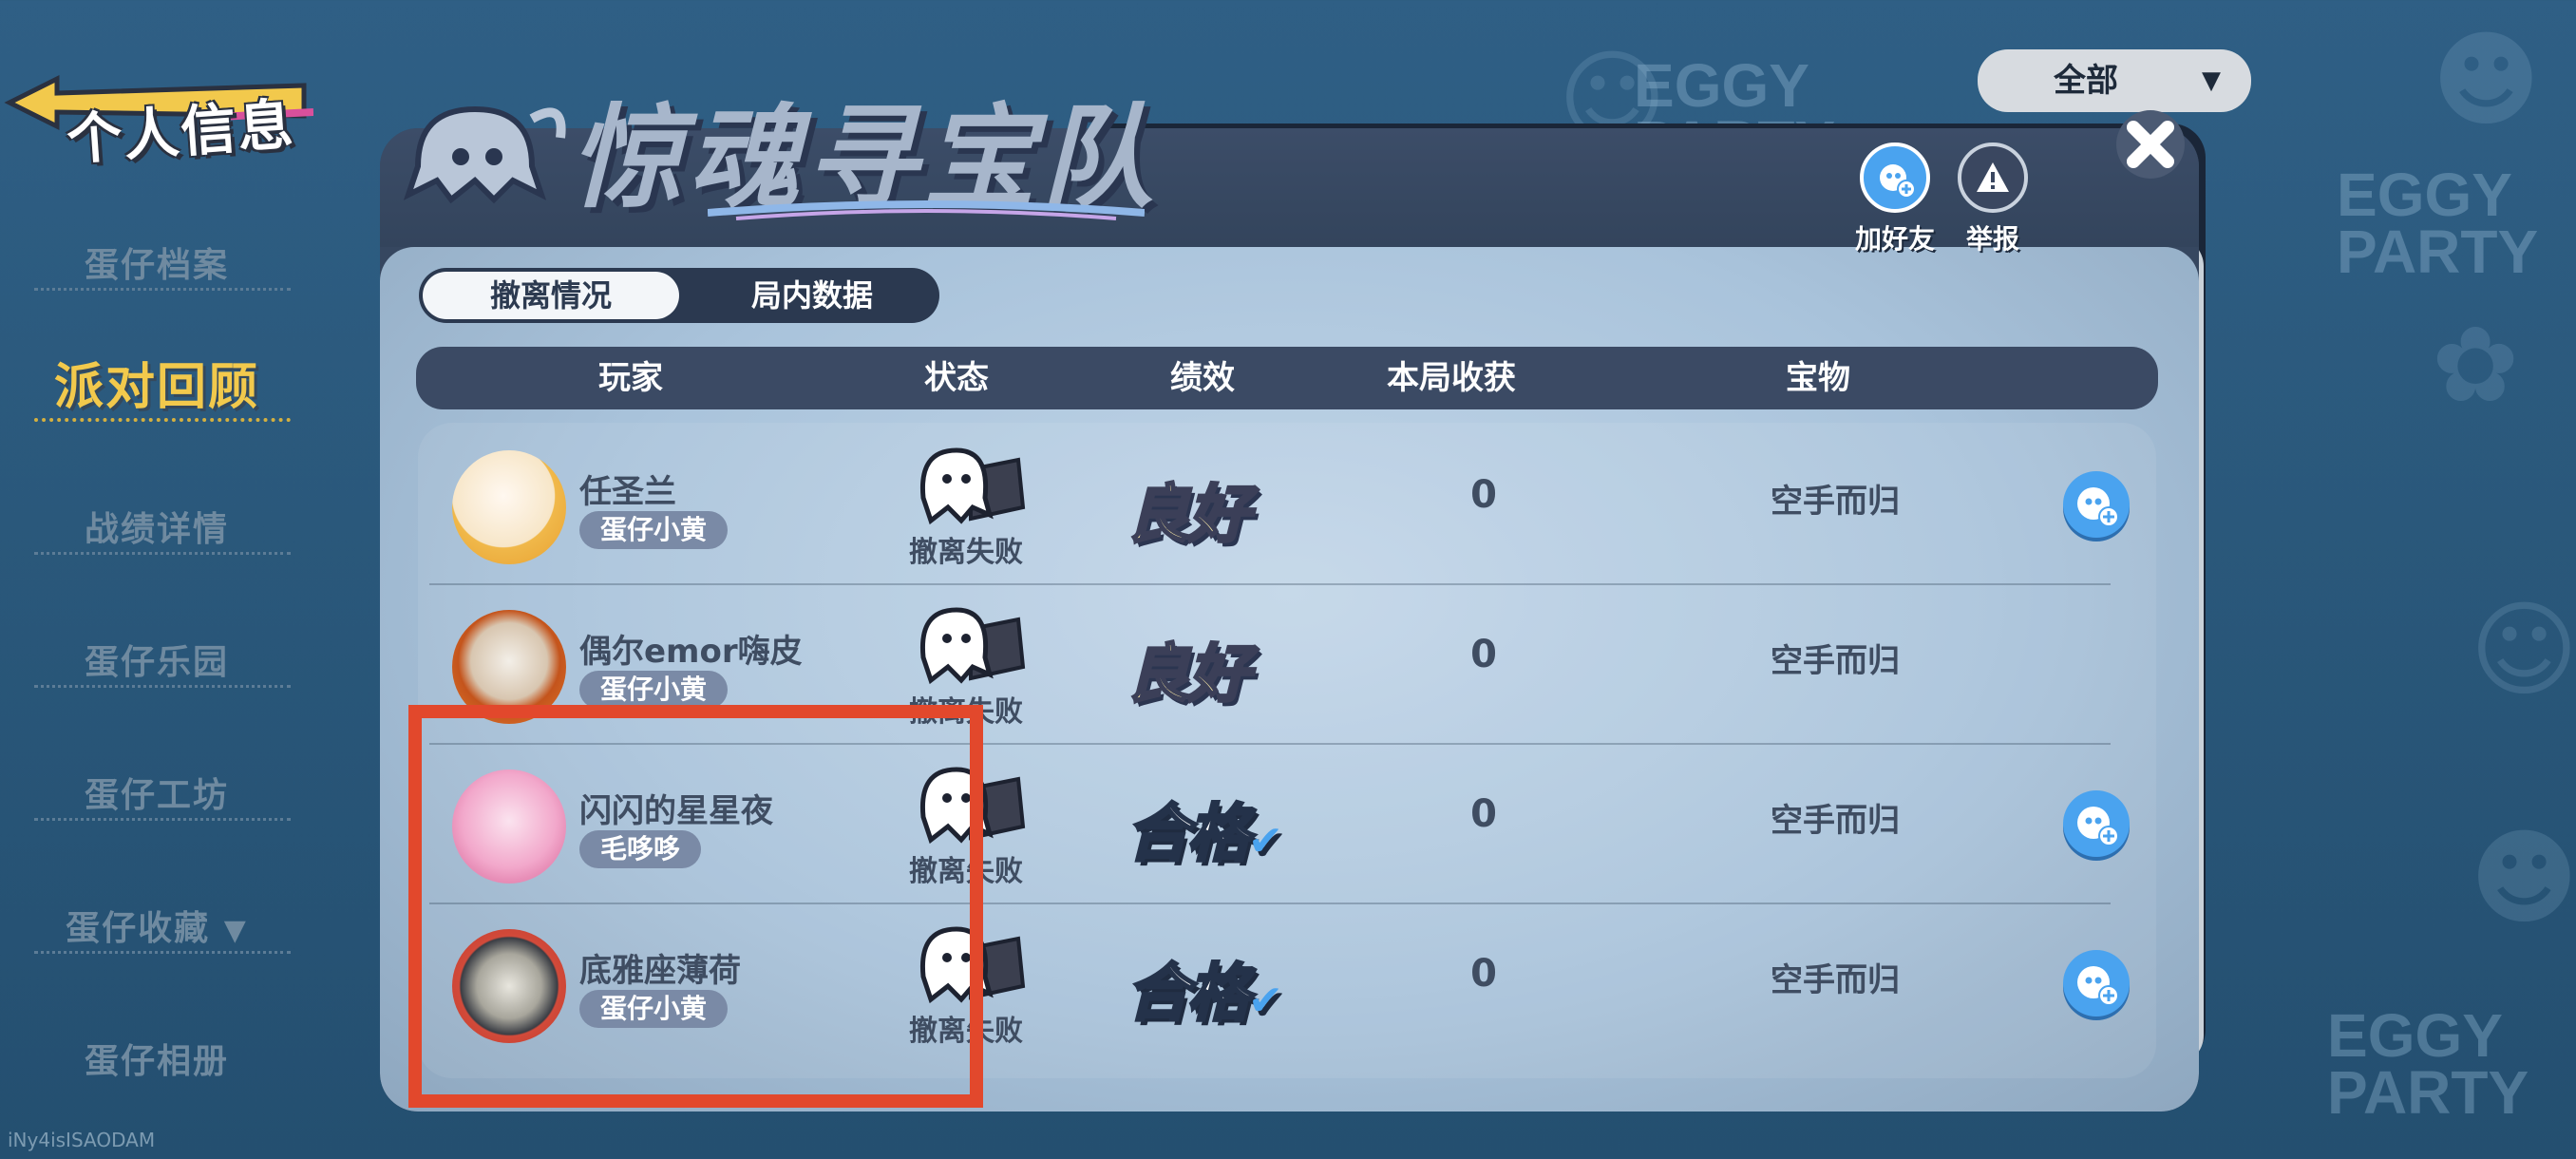  I want to click on tab-bar: 撤离情况 局内数据, so click(679, 295).